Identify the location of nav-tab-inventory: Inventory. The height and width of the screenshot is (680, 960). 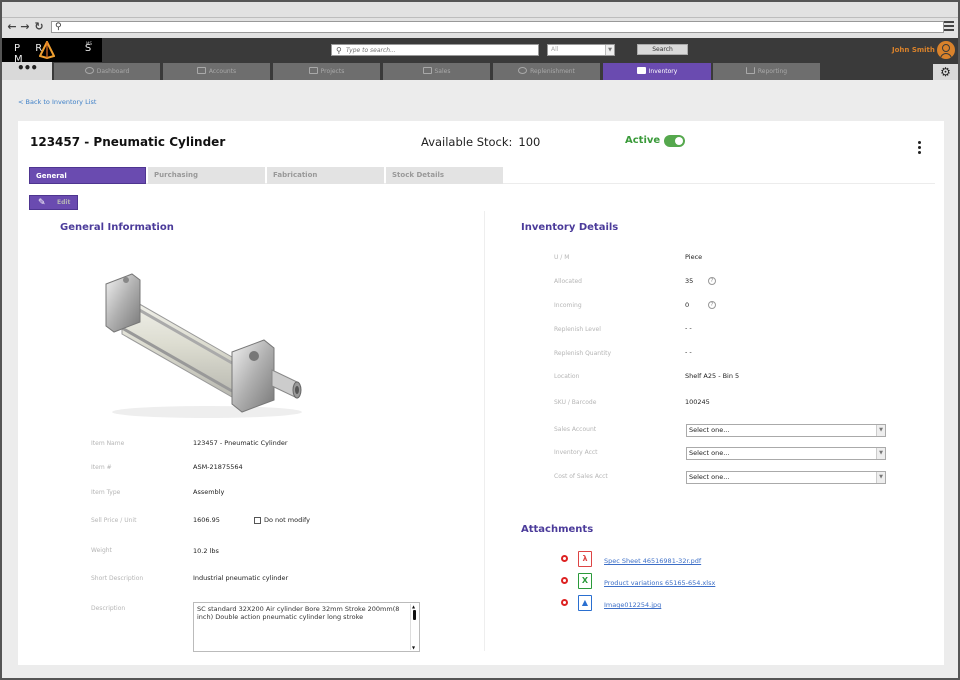
(657, 71).